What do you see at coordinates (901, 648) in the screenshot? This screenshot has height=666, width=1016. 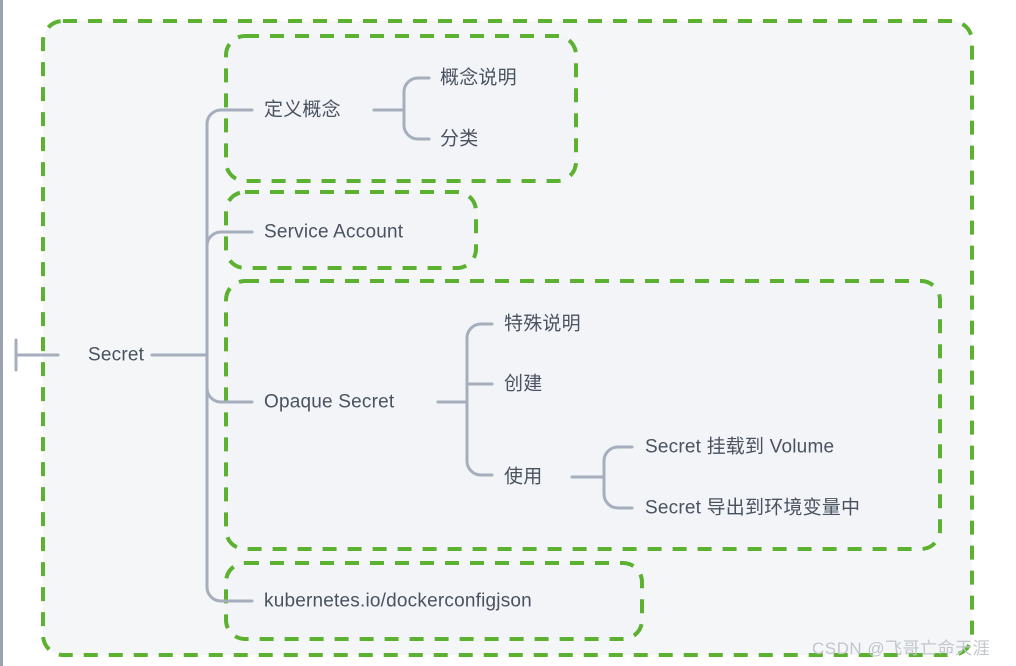 I see `watermark-text: CSDN @飞哥亡命天涯` at bounding box center [901, 648].